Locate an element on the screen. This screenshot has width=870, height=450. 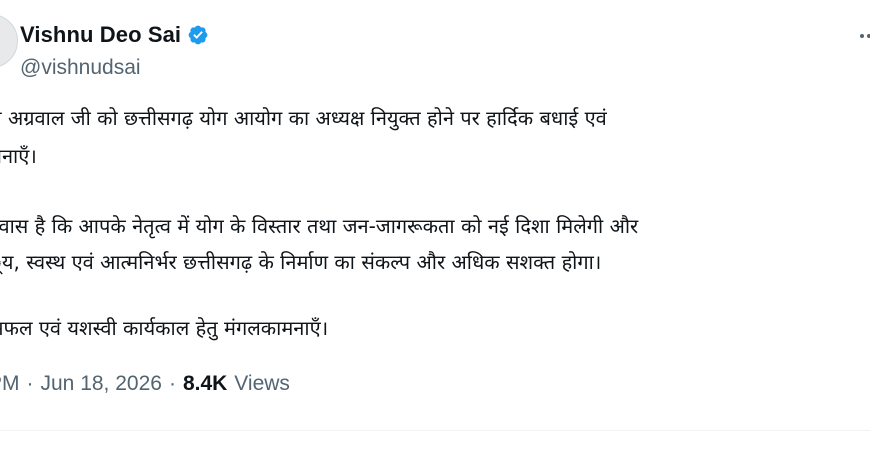
author-handle: @vishnudsai is located at coordinates (80, 68).